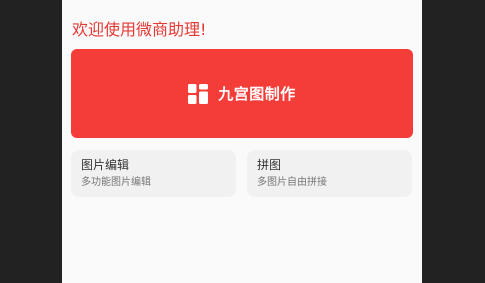 This screenshot has height=283, width=485. Describe the element at coordinates (153, 173) in the screenshot. I see `image-edit-card: 图片编辑 多功能图片编辑` at that location.